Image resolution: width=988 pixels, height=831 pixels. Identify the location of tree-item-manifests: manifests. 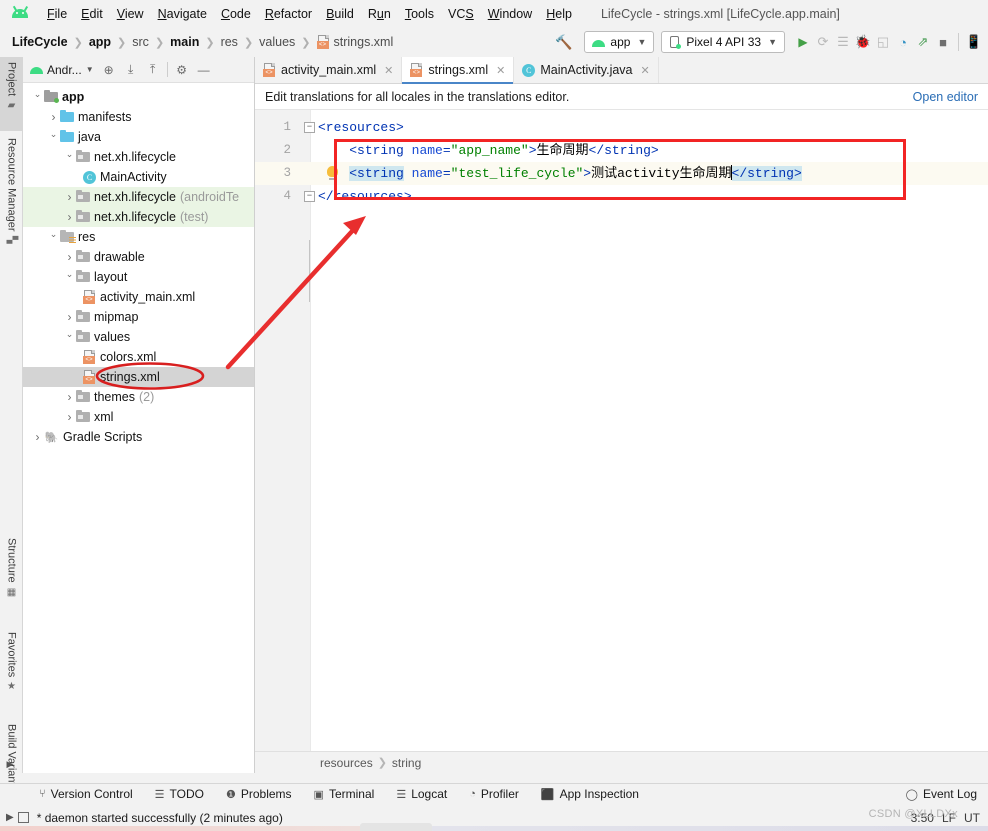
(138, 117).